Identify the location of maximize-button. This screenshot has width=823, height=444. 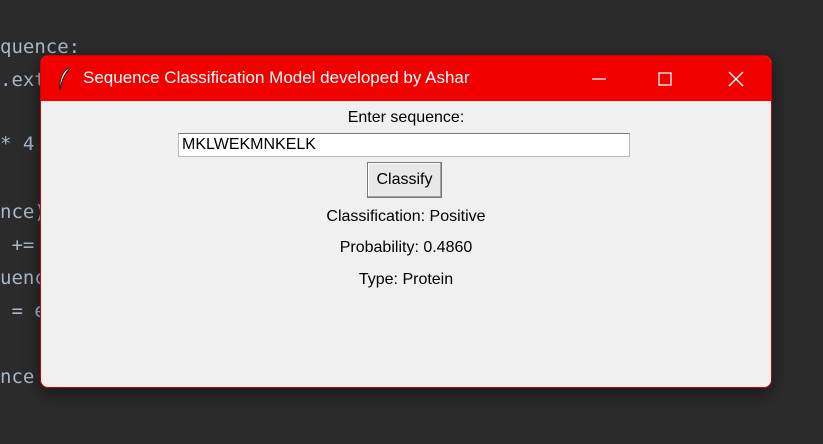
(665, 78).